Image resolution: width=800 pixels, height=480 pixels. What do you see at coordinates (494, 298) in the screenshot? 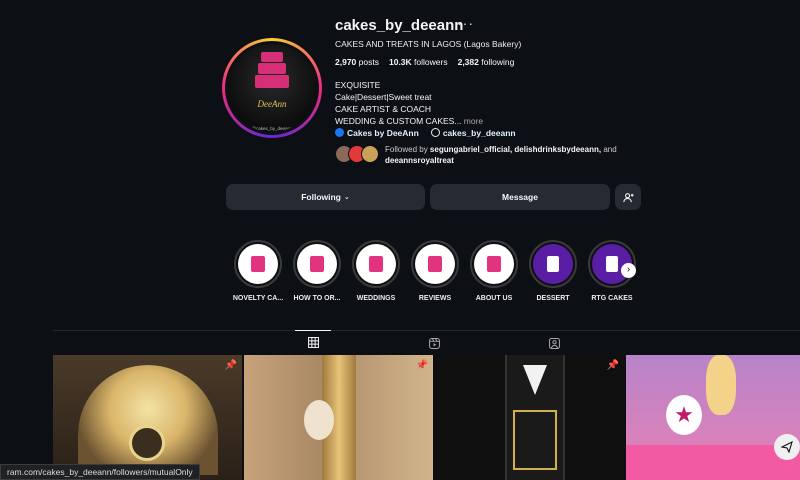
I see `highlight-label: ABOUT US` at bounding box center [494, 298].